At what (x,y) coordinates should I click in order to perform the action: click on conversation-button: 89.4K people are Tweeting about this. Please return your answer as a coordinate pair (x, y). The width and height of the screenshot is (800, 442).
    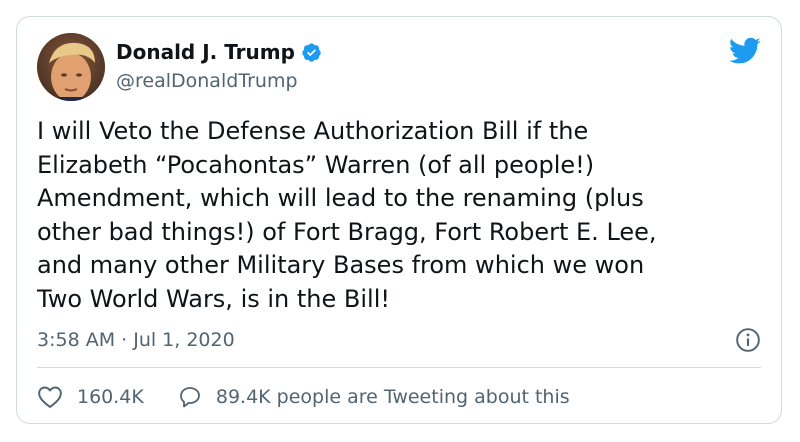
    Looking at the image, I should click on (374, 397).